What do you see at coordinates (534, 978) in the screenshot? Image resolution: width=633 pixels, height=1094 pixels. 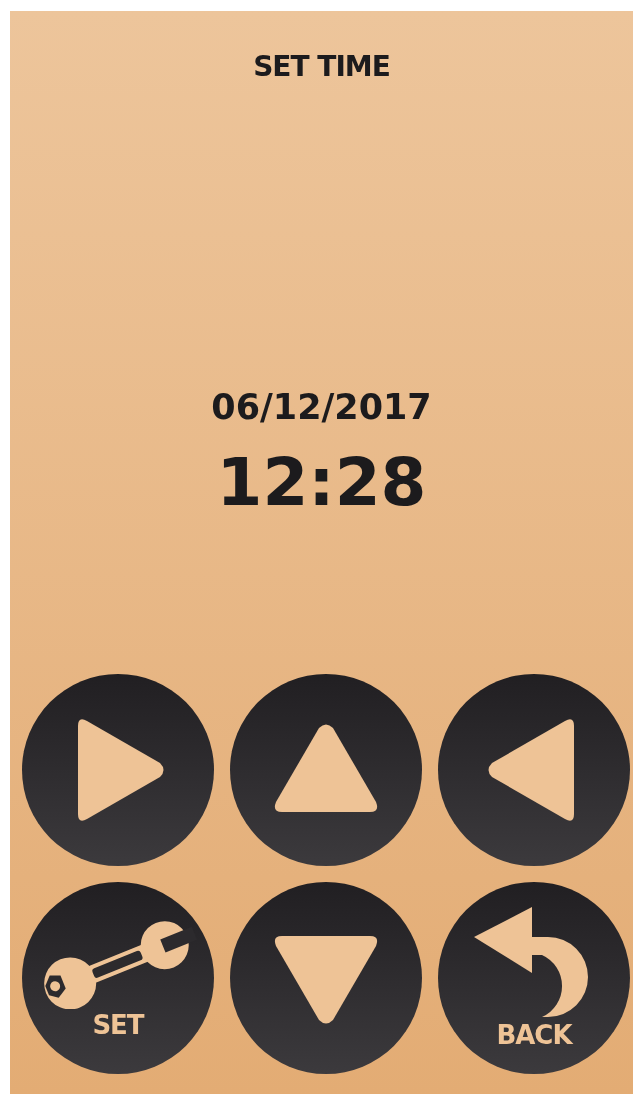 I see `back-button: BACK` at bounding box center [534, 978].